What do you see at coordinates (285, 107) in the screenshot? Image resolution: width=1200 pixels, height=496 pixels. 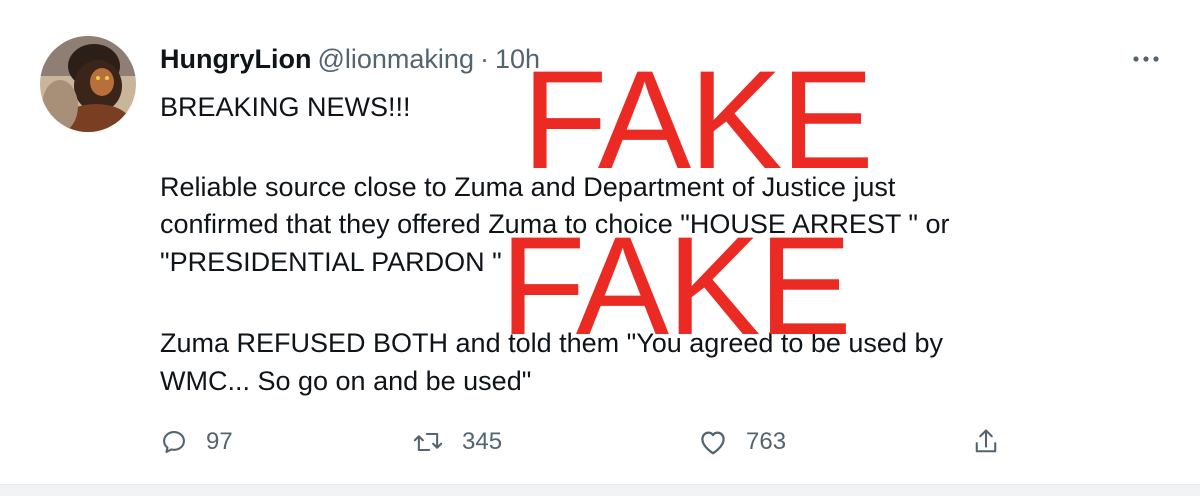 I see `tweet-text-line: BREAKING NEWS!!!` at bounding box center [285, 107].